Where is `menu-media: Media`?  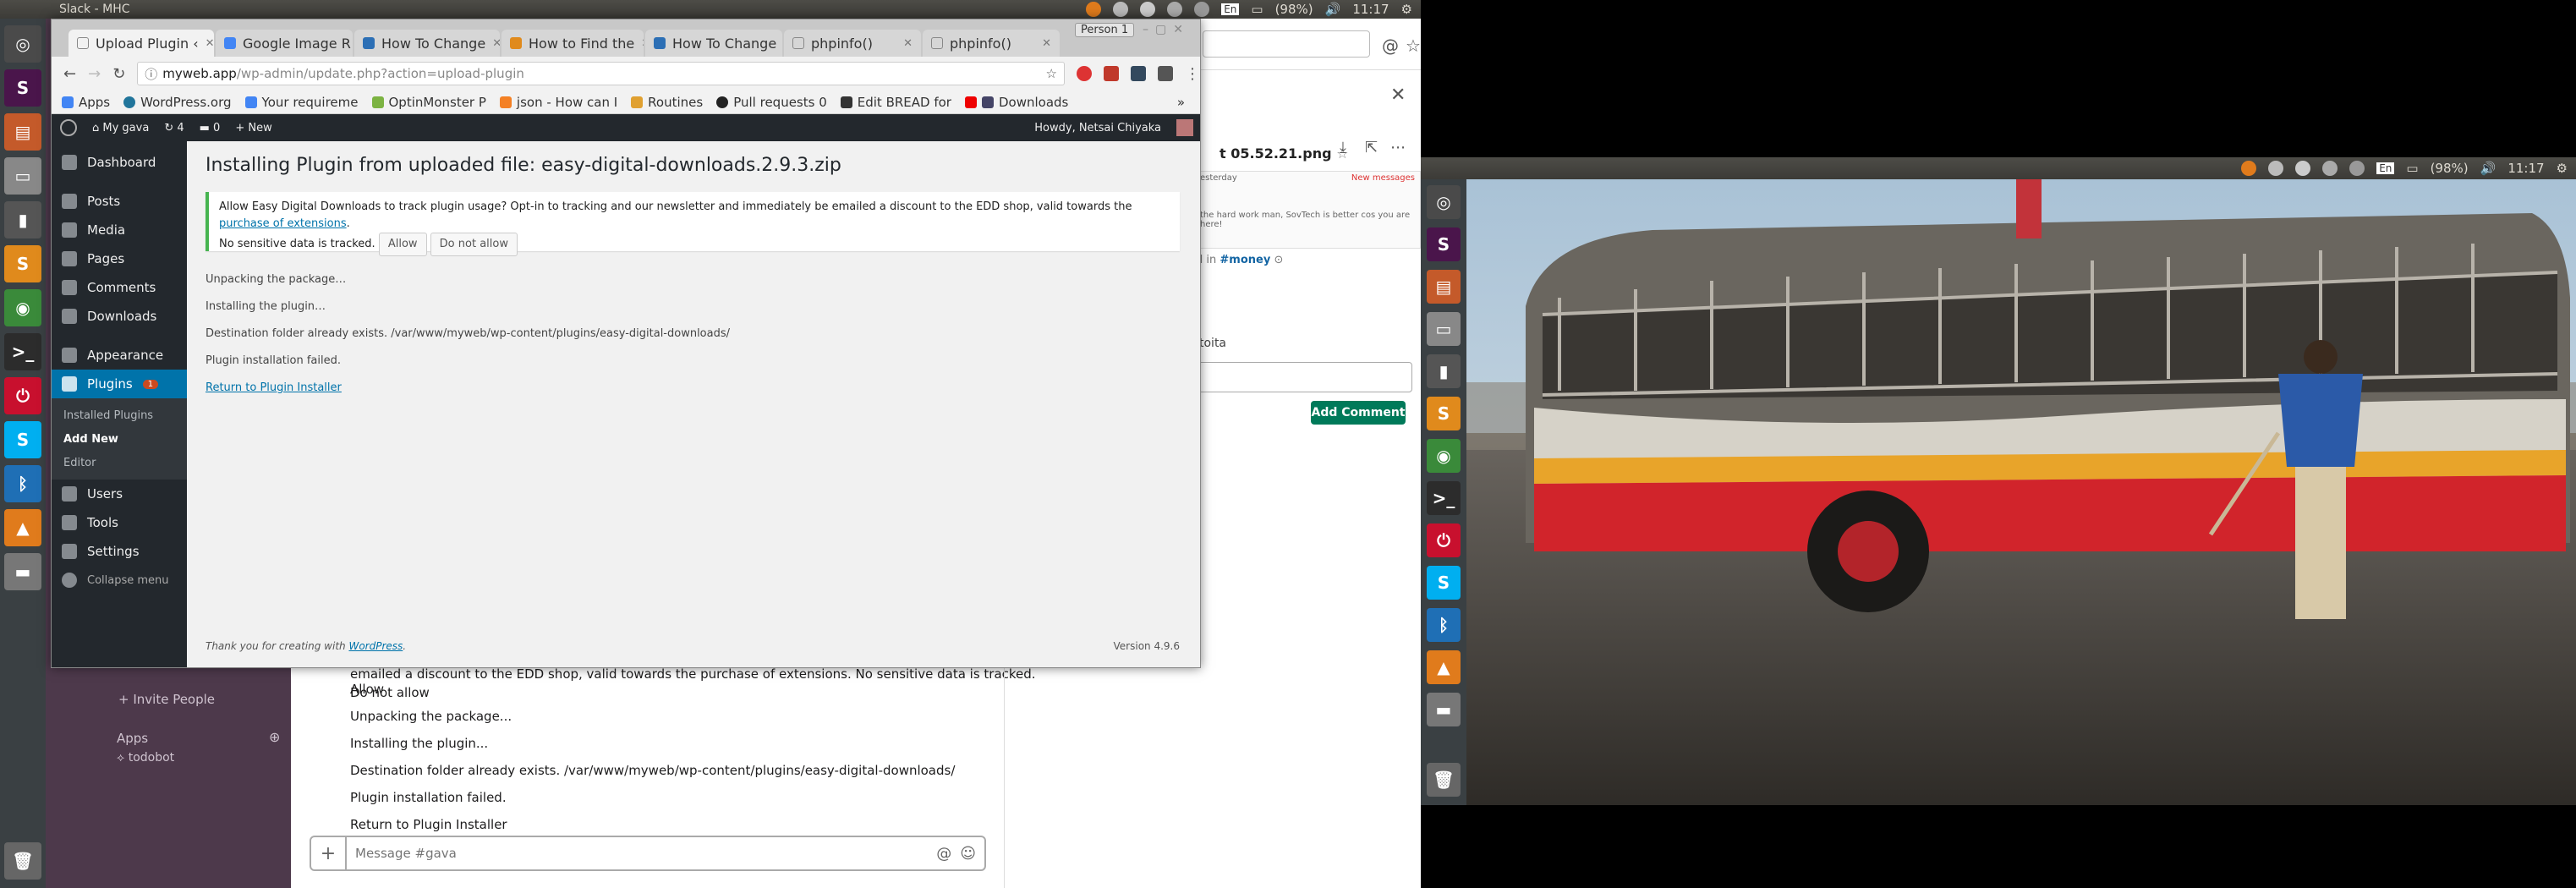 menu-media: Media is located at coordinates (119, 230).